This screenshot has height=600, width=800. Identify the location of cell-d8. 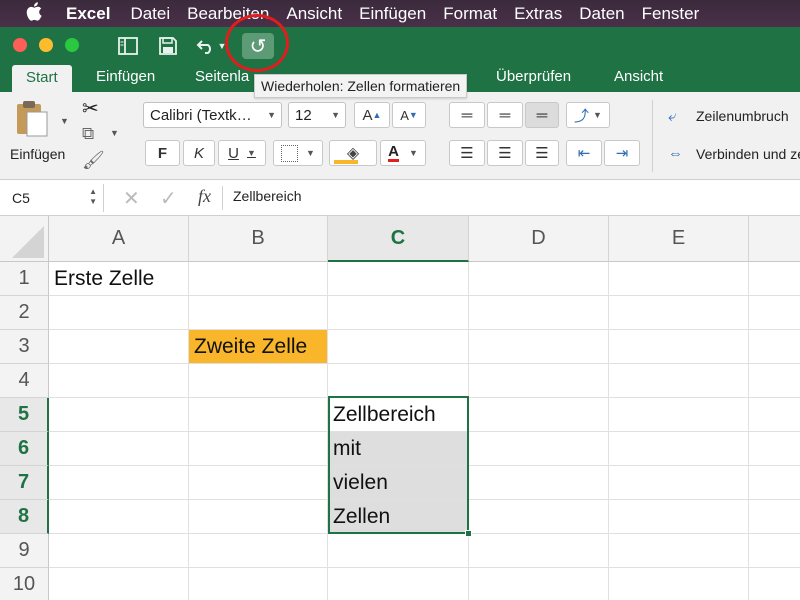
(539, 517).